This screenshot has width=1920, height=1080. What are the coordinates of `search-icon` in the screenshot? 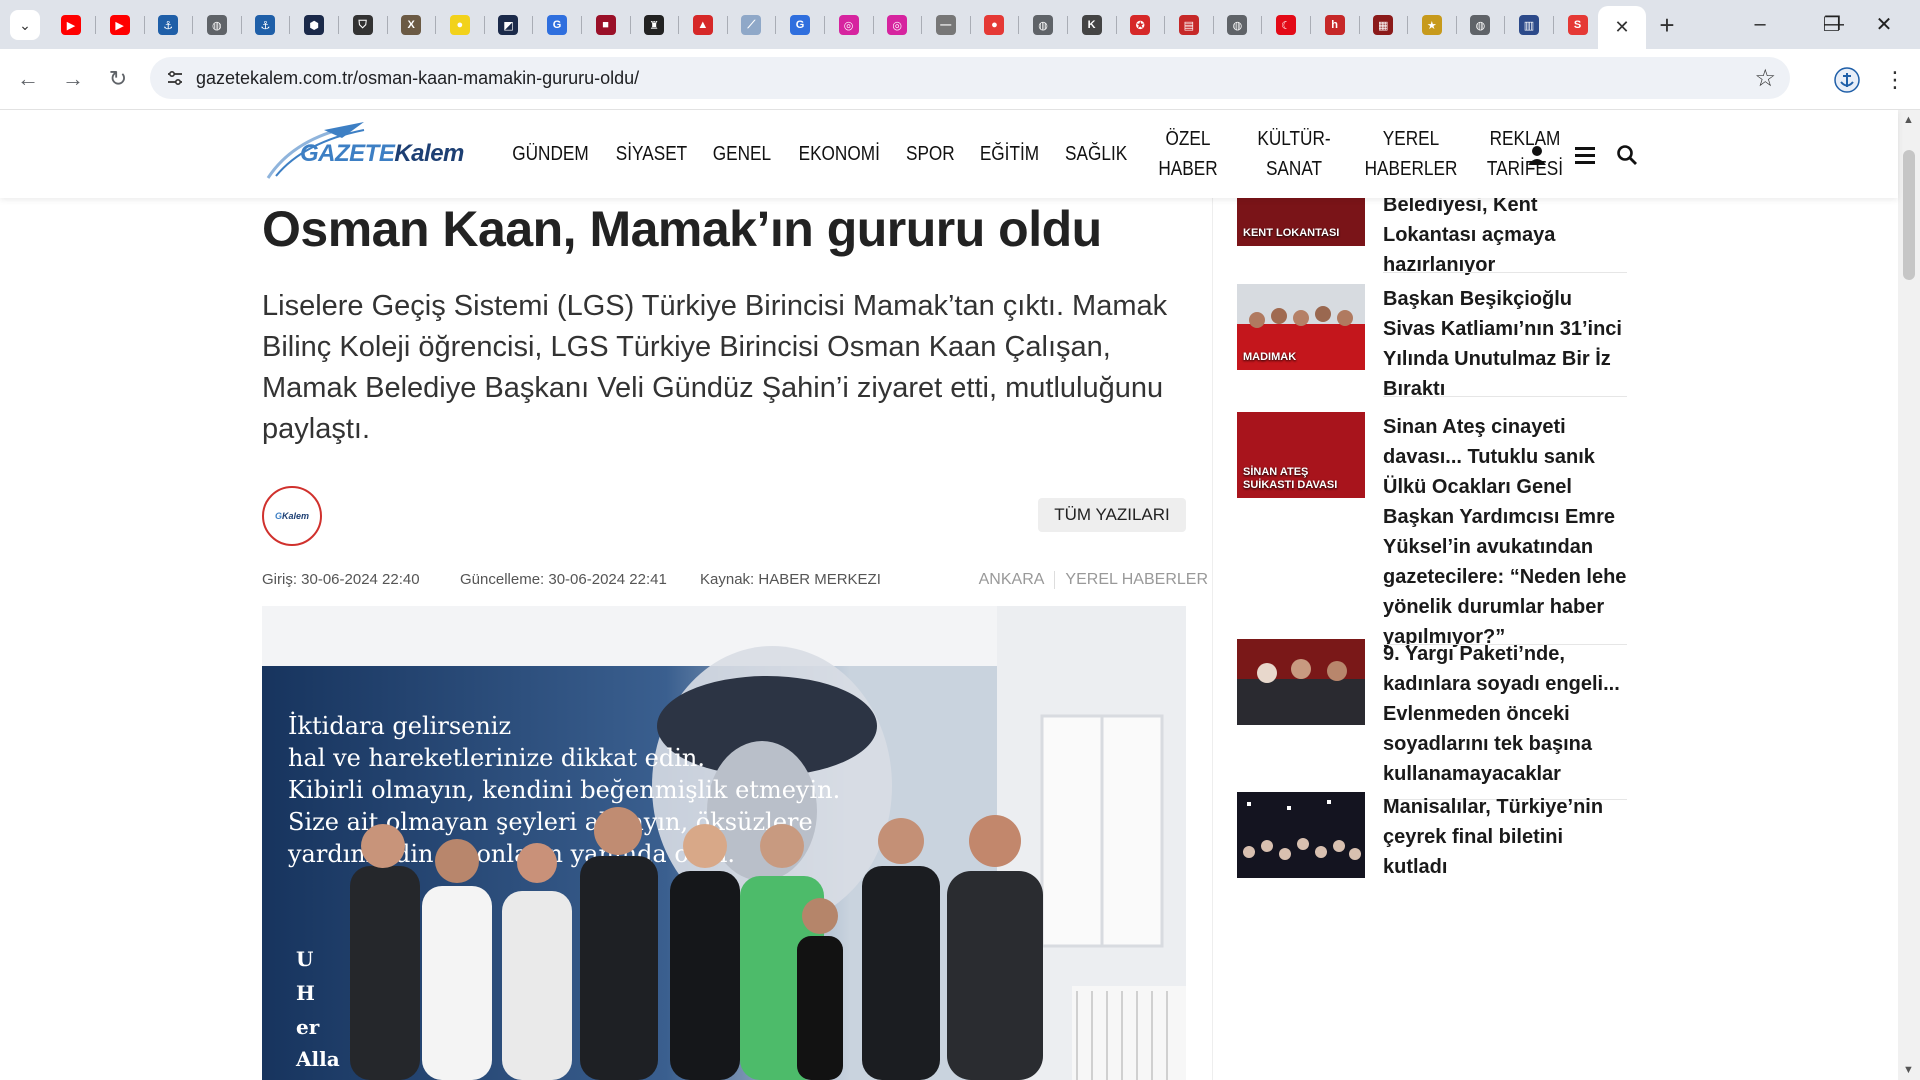 It's located at (1627, 155).